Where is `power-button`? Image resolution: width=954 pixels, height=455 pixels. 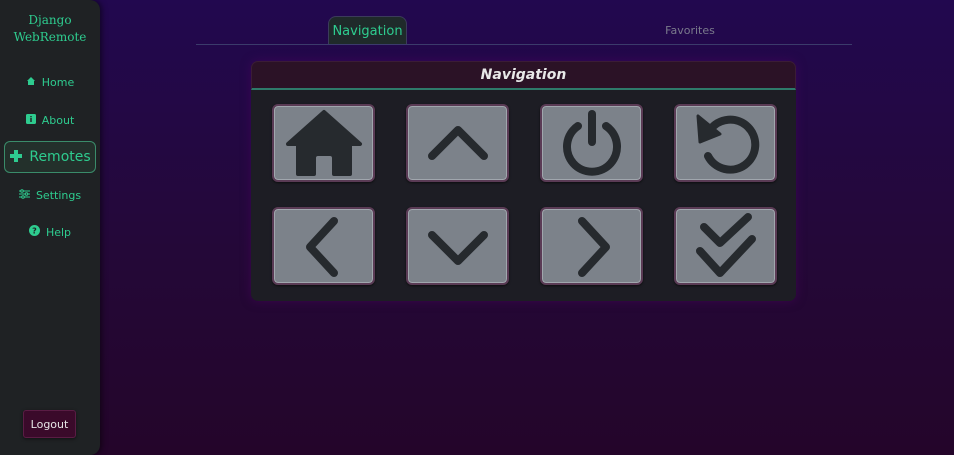
power-button is located at coordinates (591, 143).